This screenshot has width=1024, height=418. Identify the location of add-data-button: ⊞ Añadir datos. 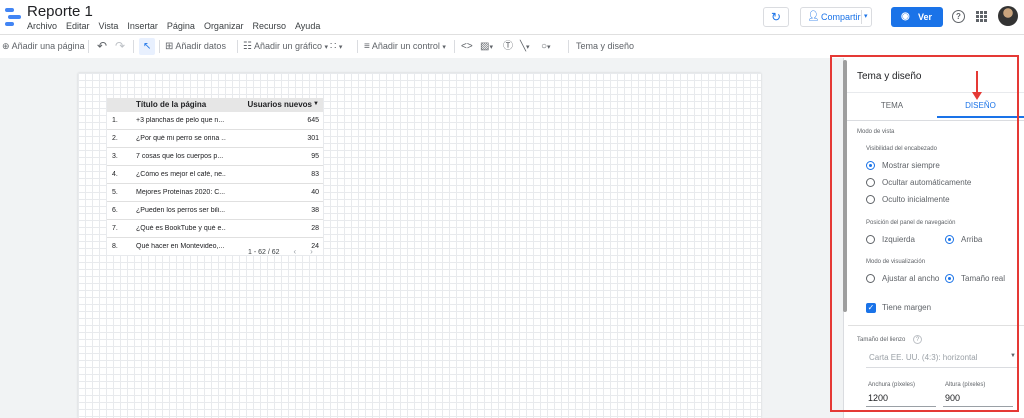
(195, 46).